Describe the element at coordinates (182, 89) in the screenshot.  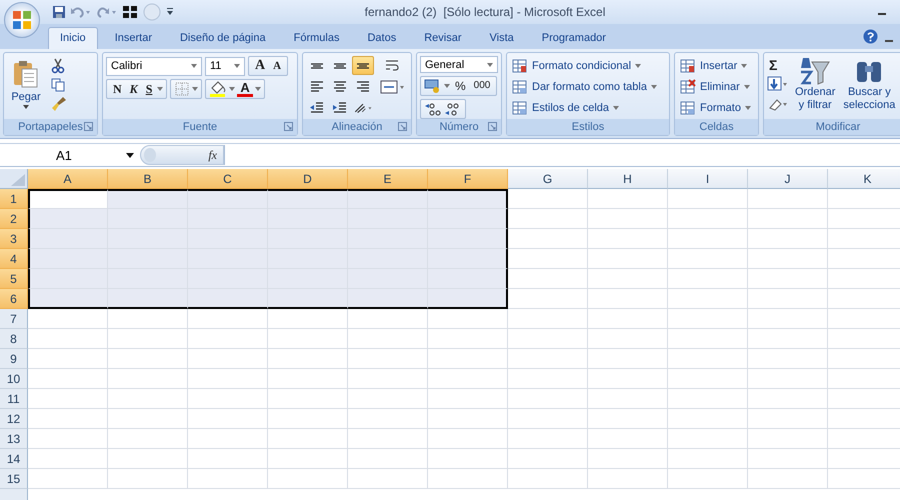
I see `borders-icon` at that location.